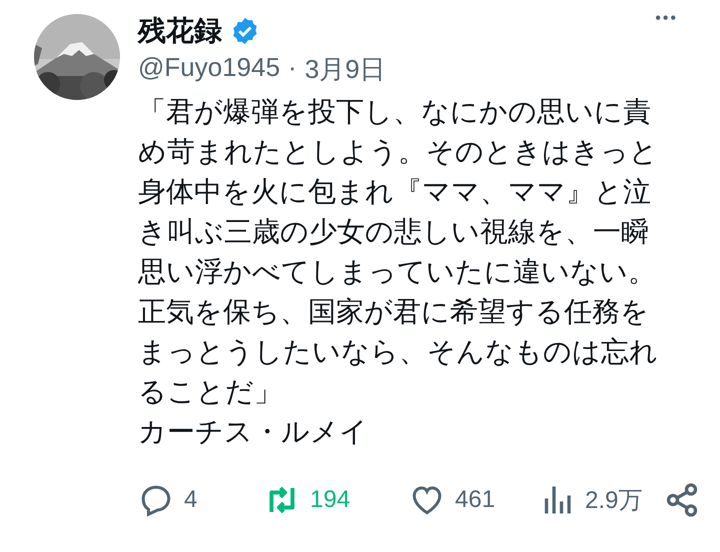  I want to click on share-icon, so click(682, 500).